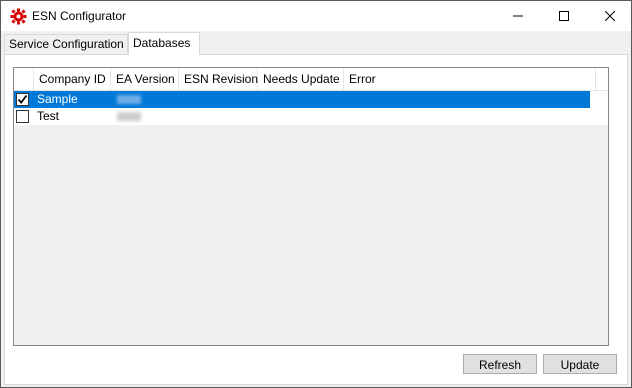 Image resolution: width=632 pixels, height=388 pixels. What do you see at coordinates (302, 99) in the screenshot?
I see `table-row: Sample` at bounding box center [302, 99].